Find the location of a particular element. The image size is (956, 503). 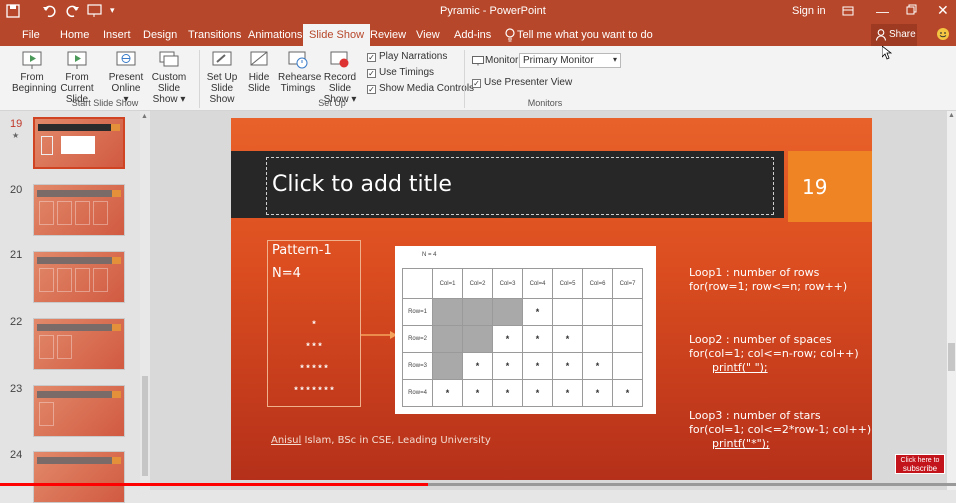

signin-link: Sign in is located at coordinates (809, 11).